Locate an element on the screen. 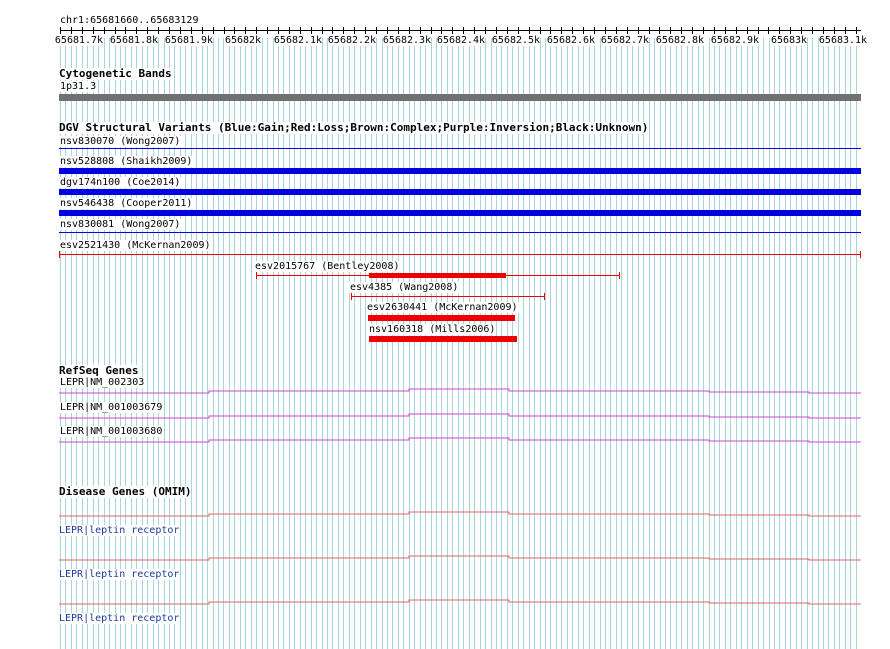 The width and height of the screenshot is (890, 649). variant-label: nsv160318 (Mills2006) is located at coordinates (432, 329).